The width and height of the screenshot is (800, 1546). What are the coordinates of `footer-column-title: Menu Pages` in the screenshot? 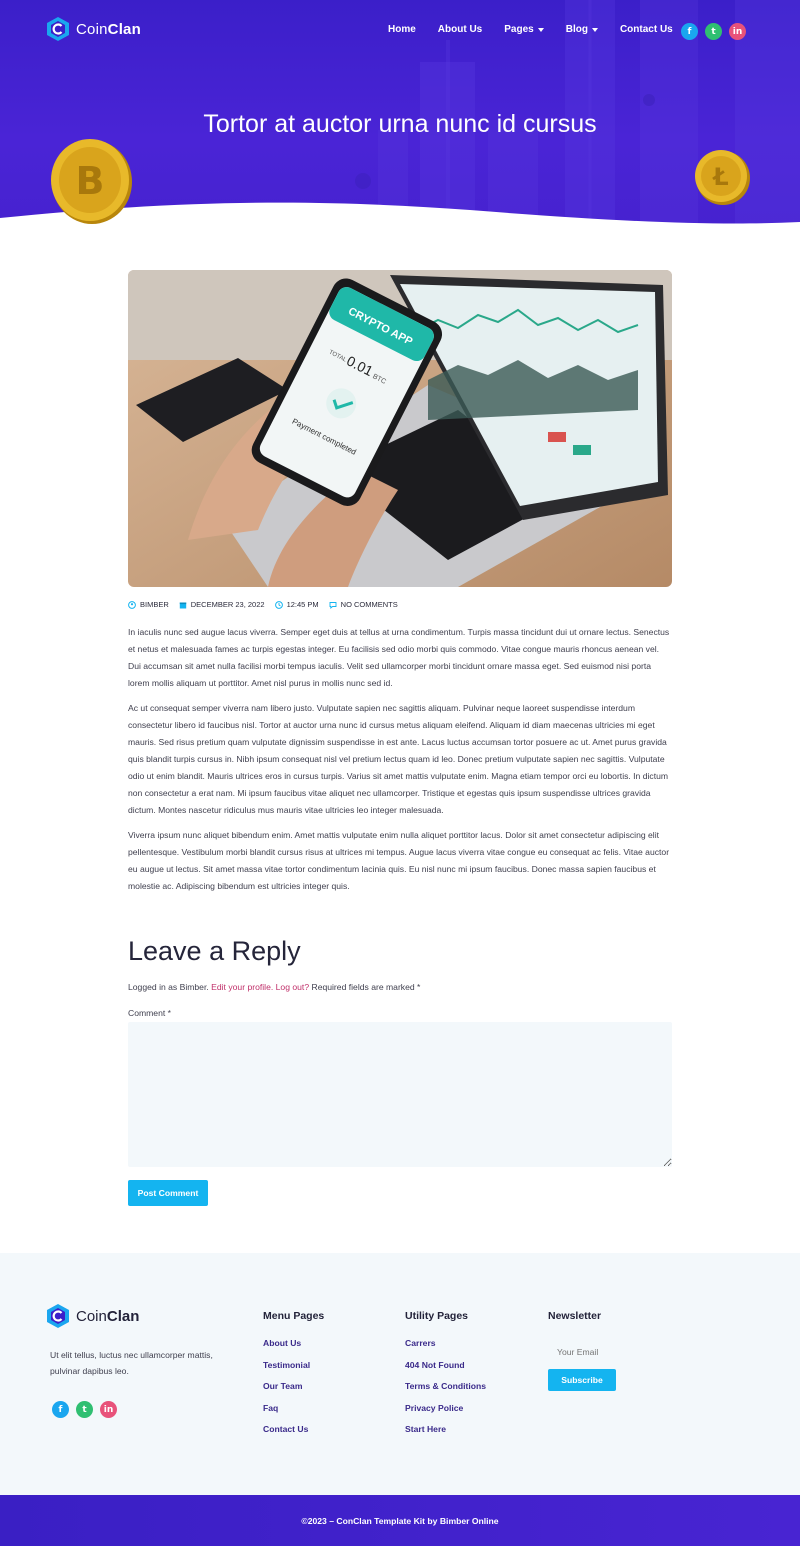 It's located at (294, 1316).